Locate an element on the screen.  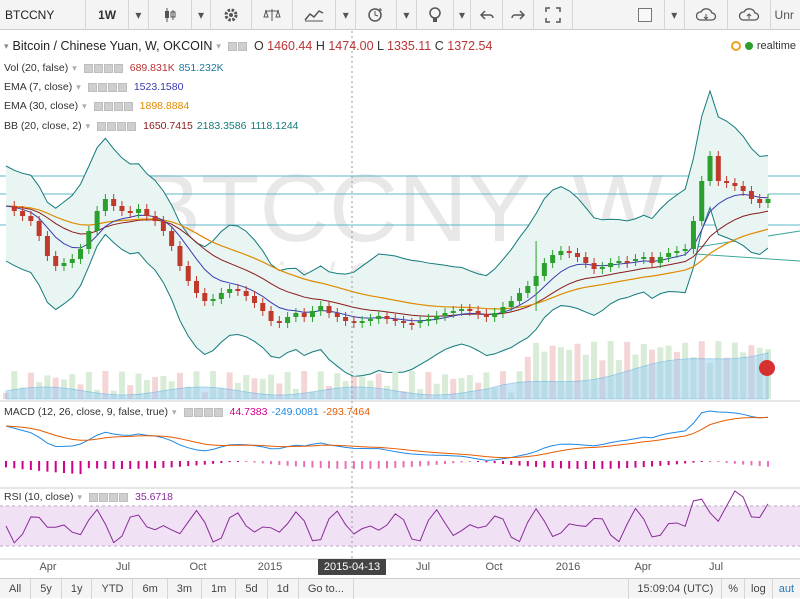
color-dropdown-icon: ▾ is located at coordinates (675, 15).